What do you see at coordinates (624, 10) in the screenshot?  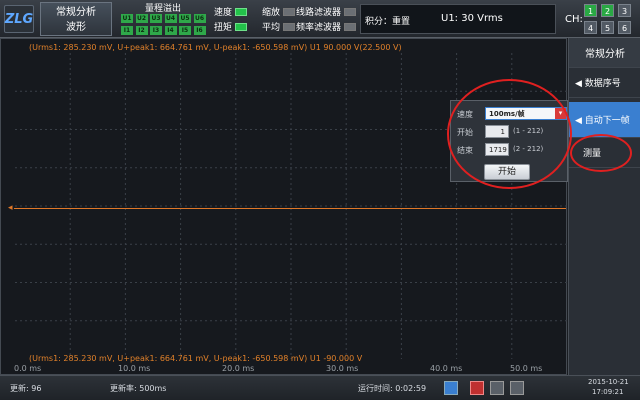 I see `channel-button-3: 3` at bounding box center [624, 10].